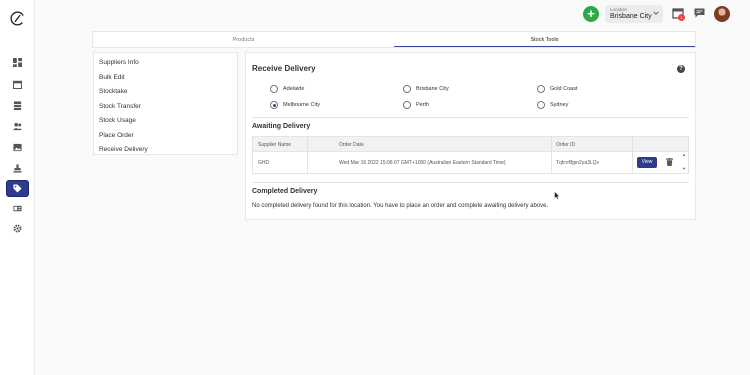  I want to click on radio-label: Gold Coast, so click(564, 89).